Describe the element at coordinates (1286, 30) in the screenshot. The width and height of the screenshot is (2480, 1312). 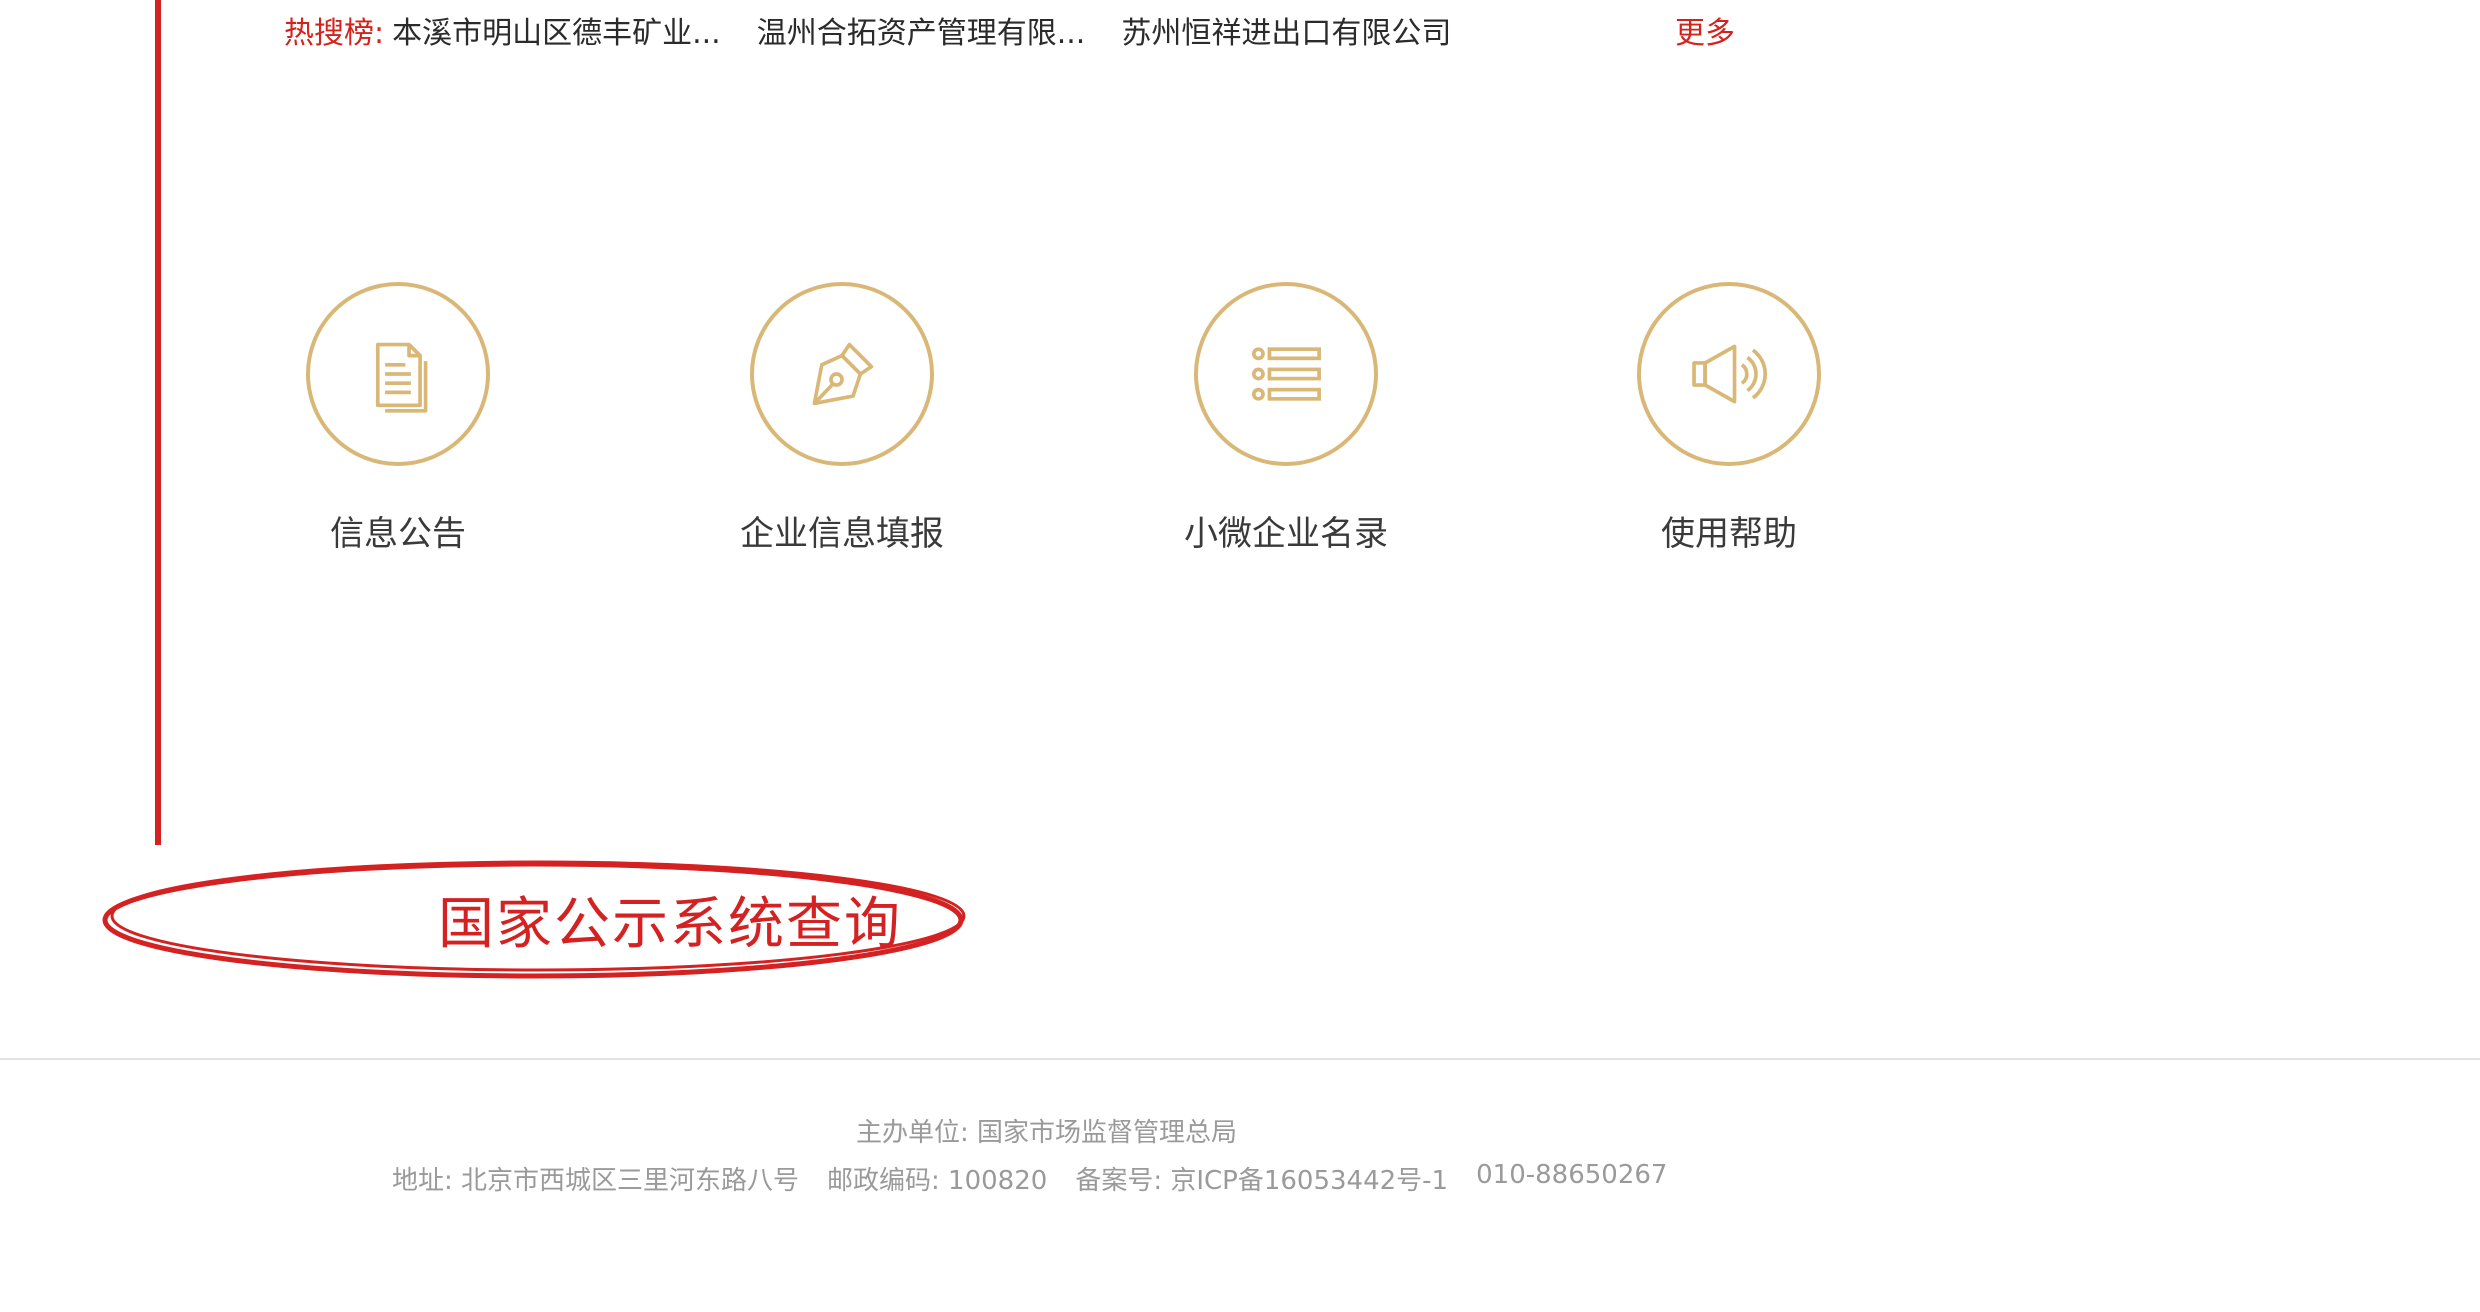
I see `hot-search-item: 苏州恒祥进出口有限公司` at that location.